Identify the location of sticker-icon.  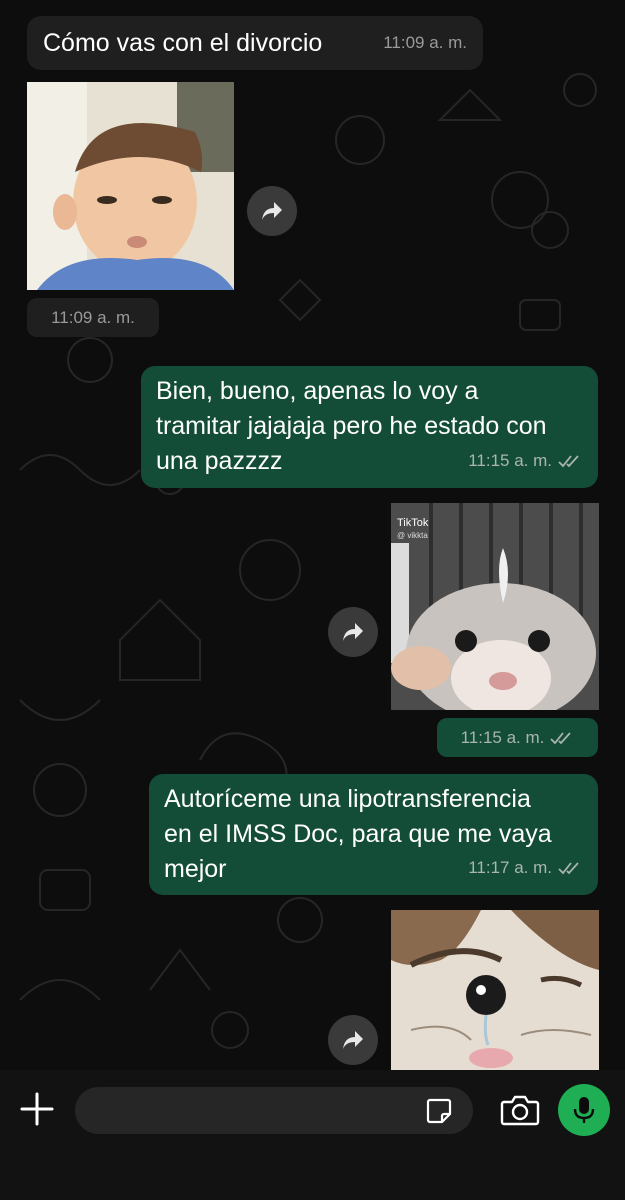
(439, 1111).